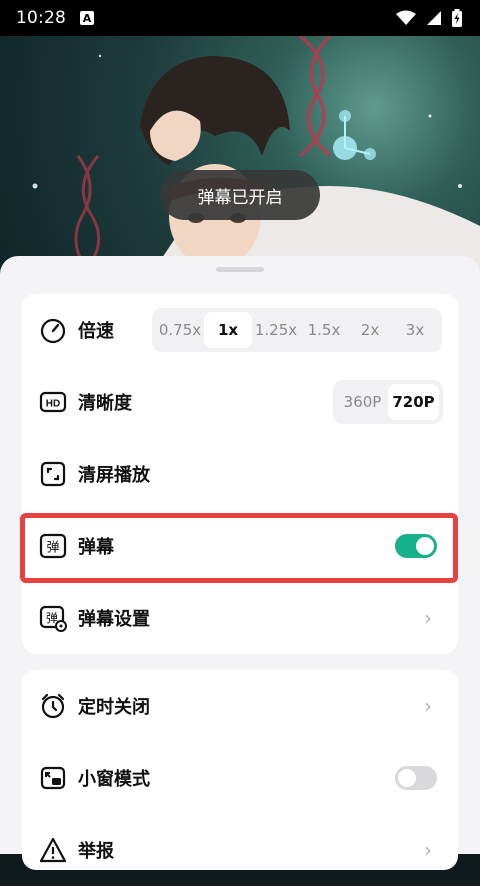  Describe the element at coordinates (53, 618) in the screenshot. I see `danmaku-settings-icon: 弹` at that location.